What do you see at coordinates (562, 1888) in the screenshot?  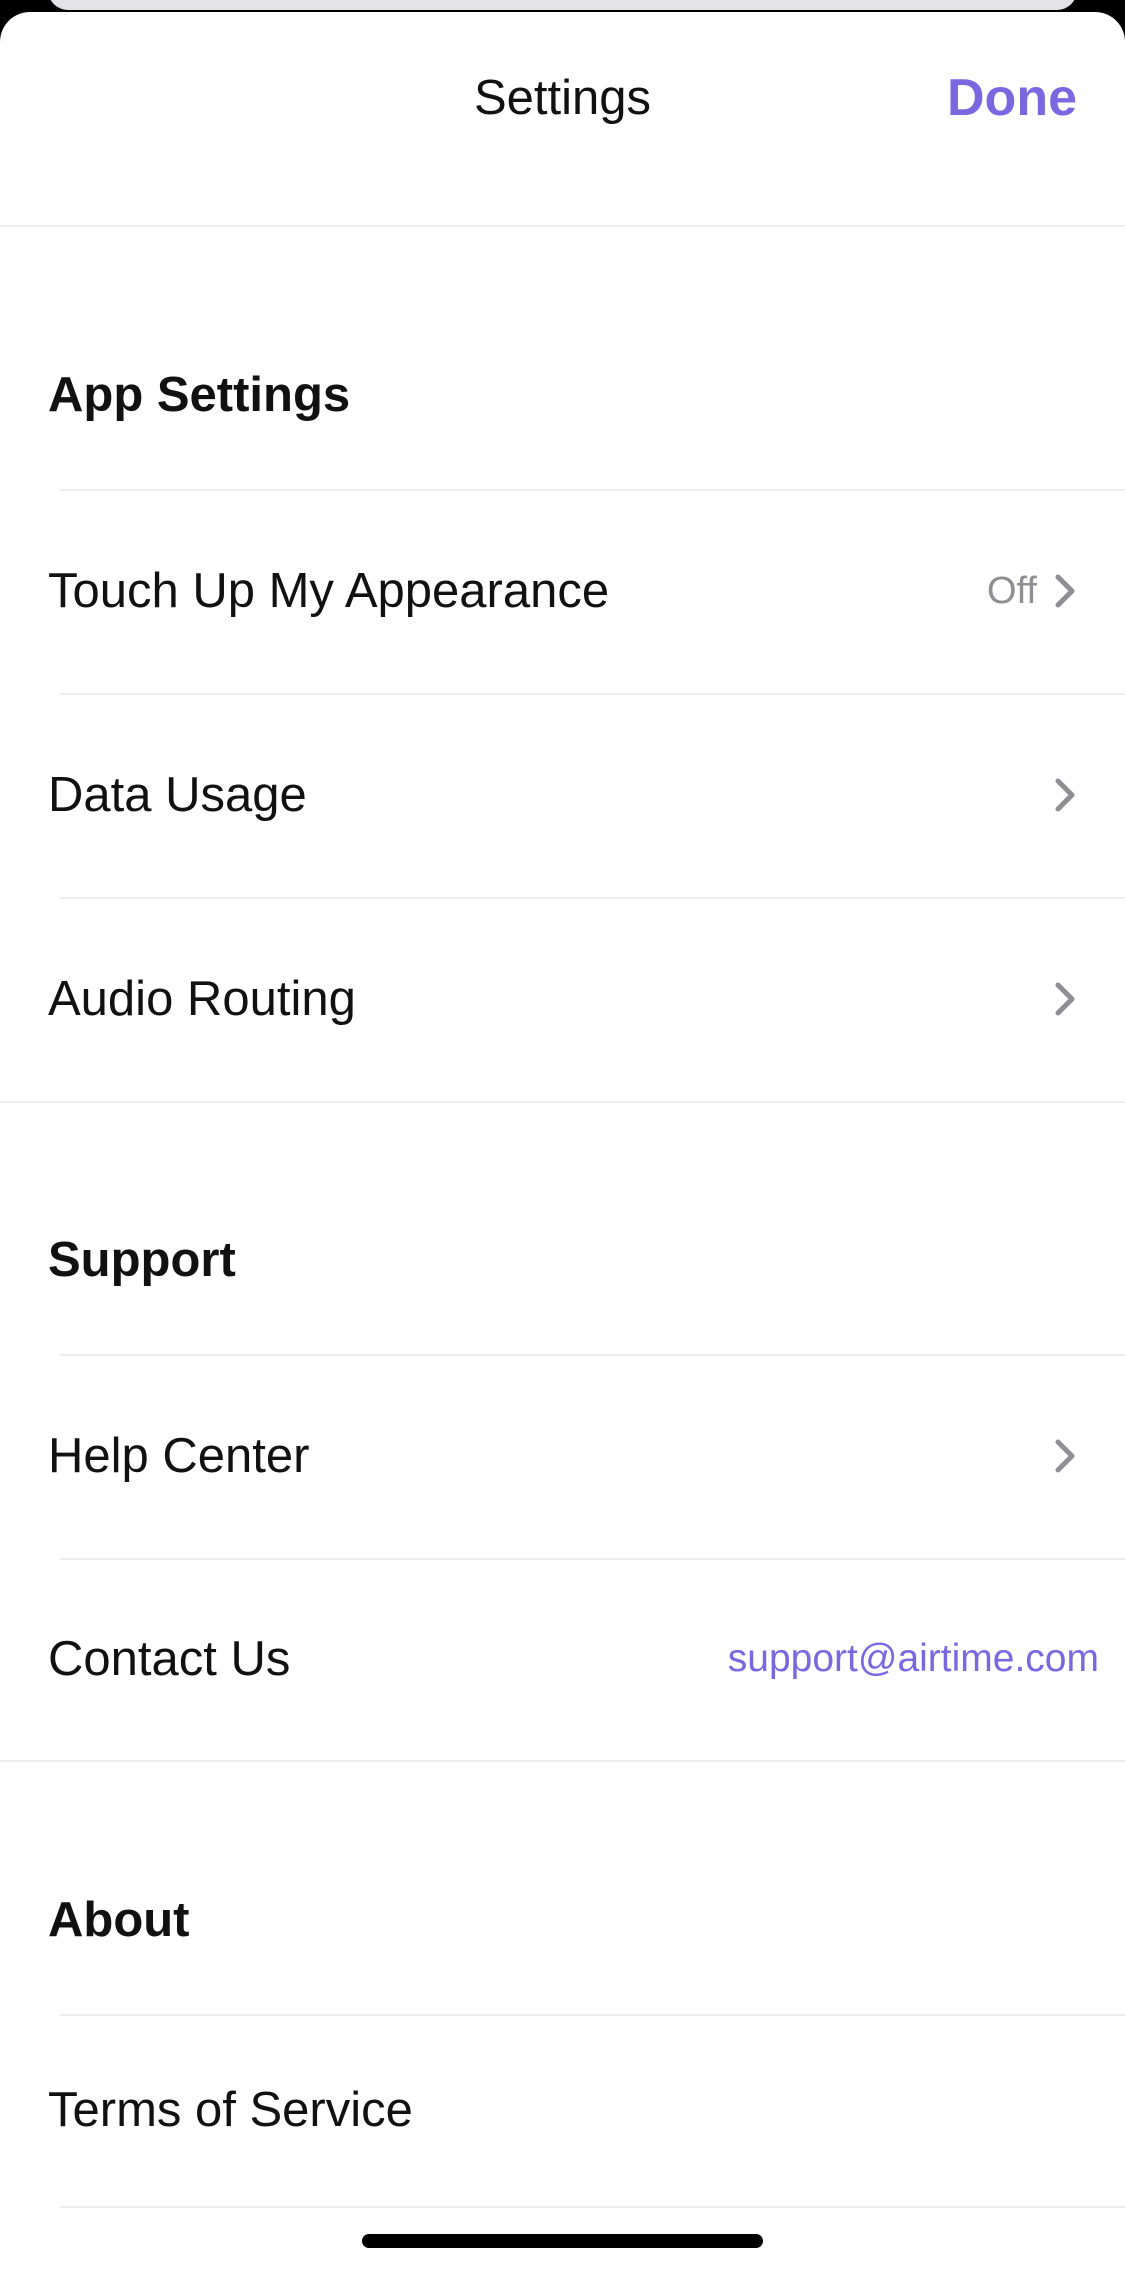 I see `section-header-about: About` at bounding box center [562, 1888].